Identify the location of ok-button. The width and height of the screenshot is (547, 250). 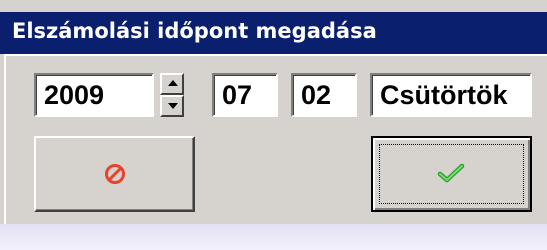
(451, 174).